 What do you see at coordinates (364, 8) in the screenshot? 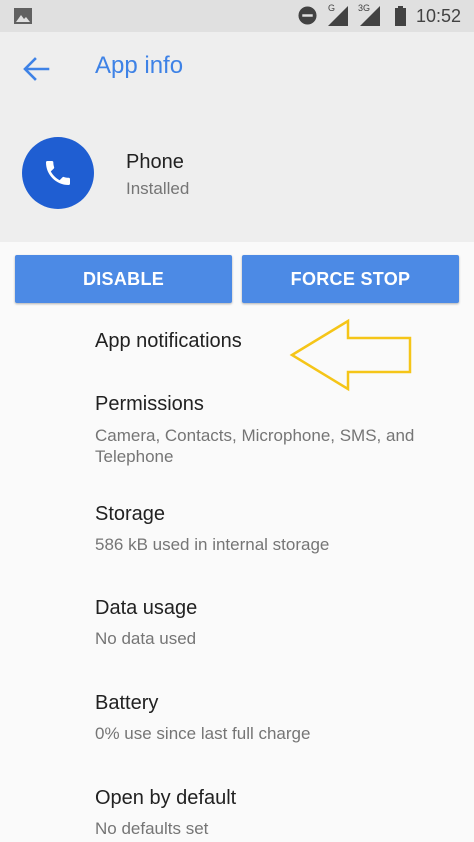
I see `signal-3g-label: 3G` at bounding box center [364, 8].